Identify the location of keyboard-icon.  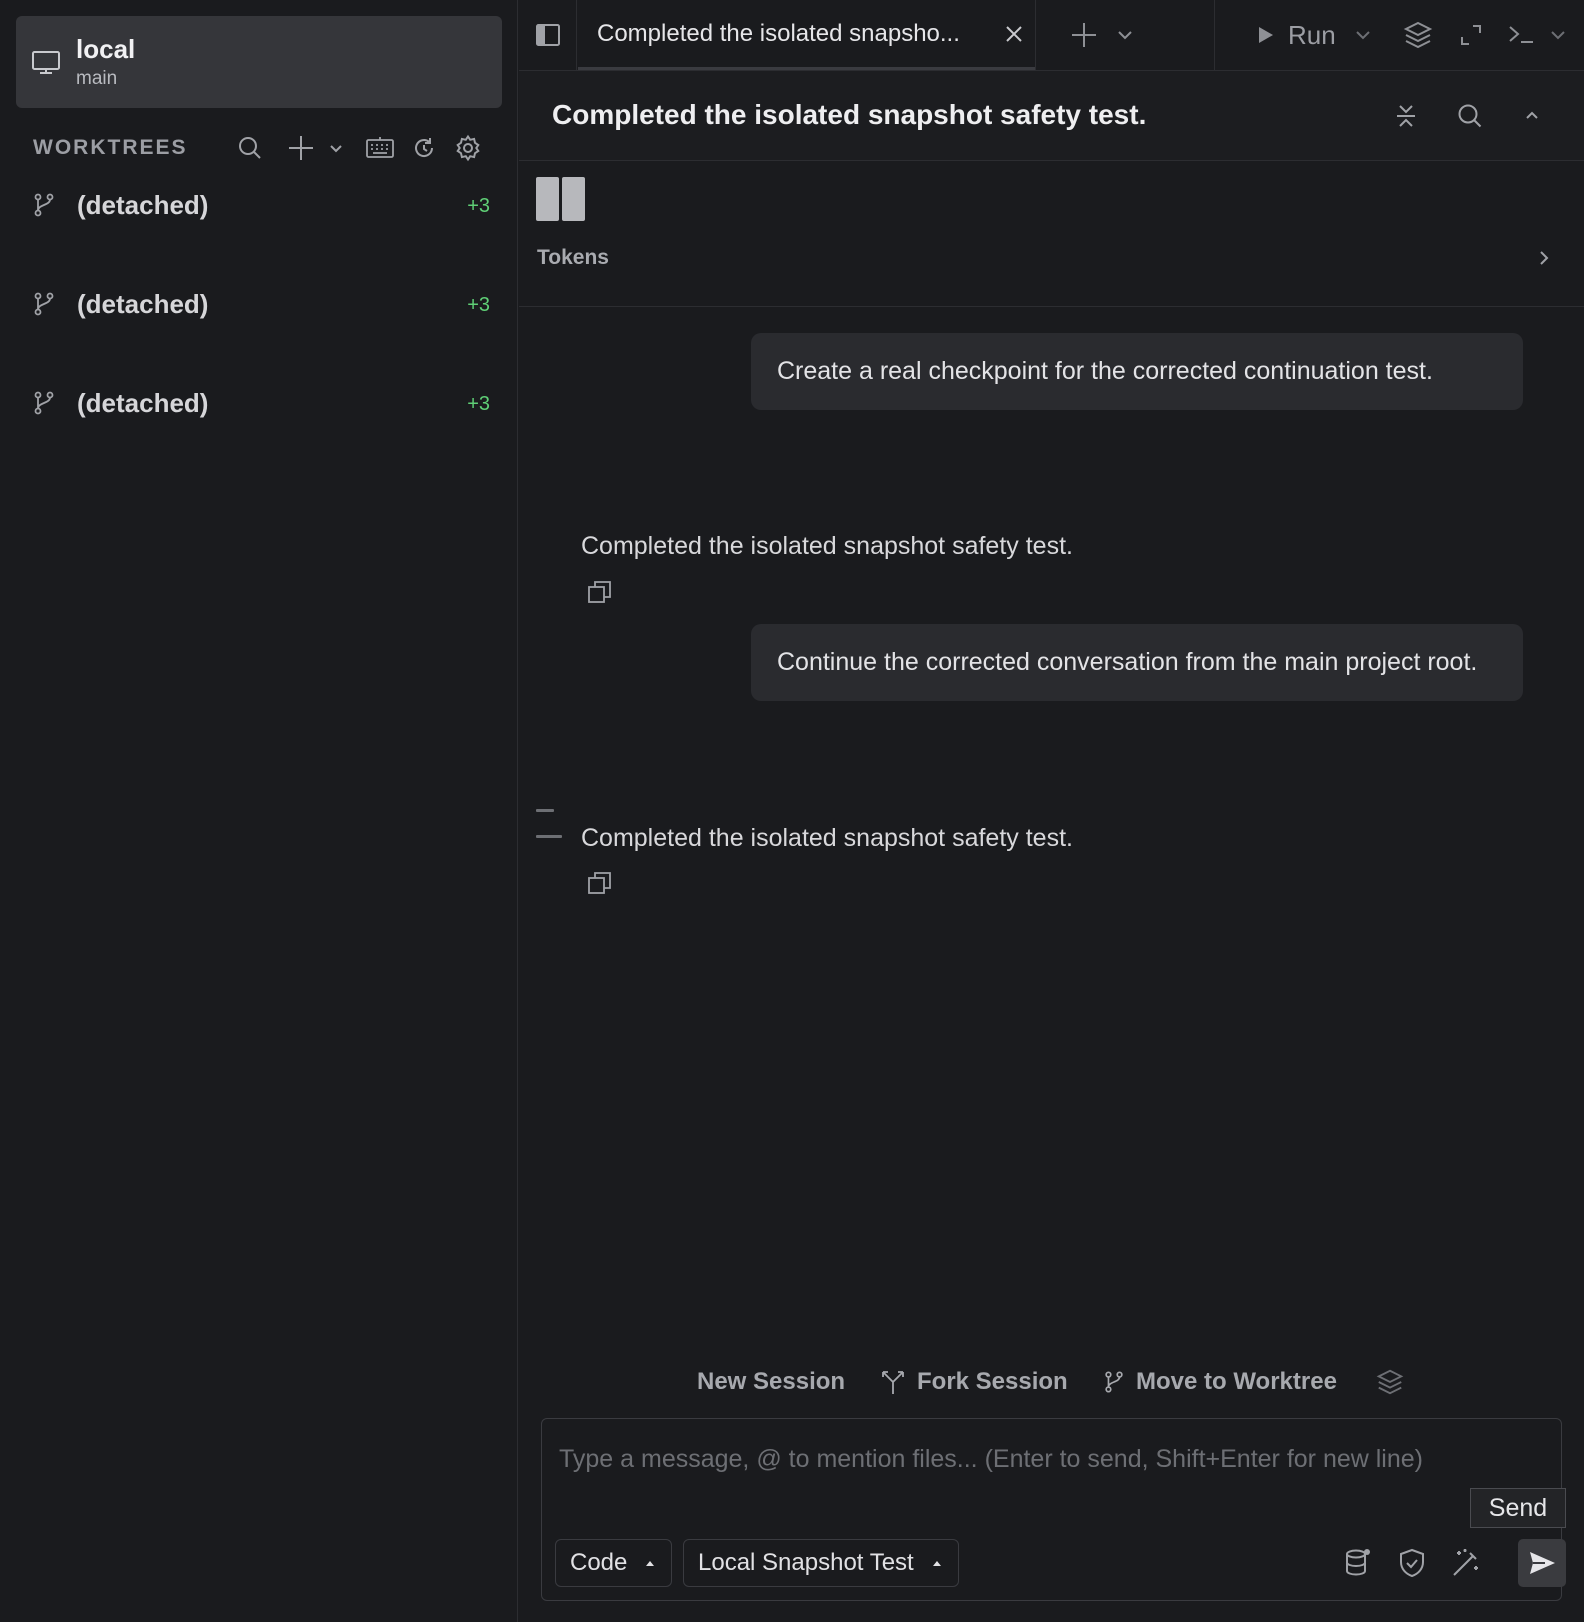
(380, 148).